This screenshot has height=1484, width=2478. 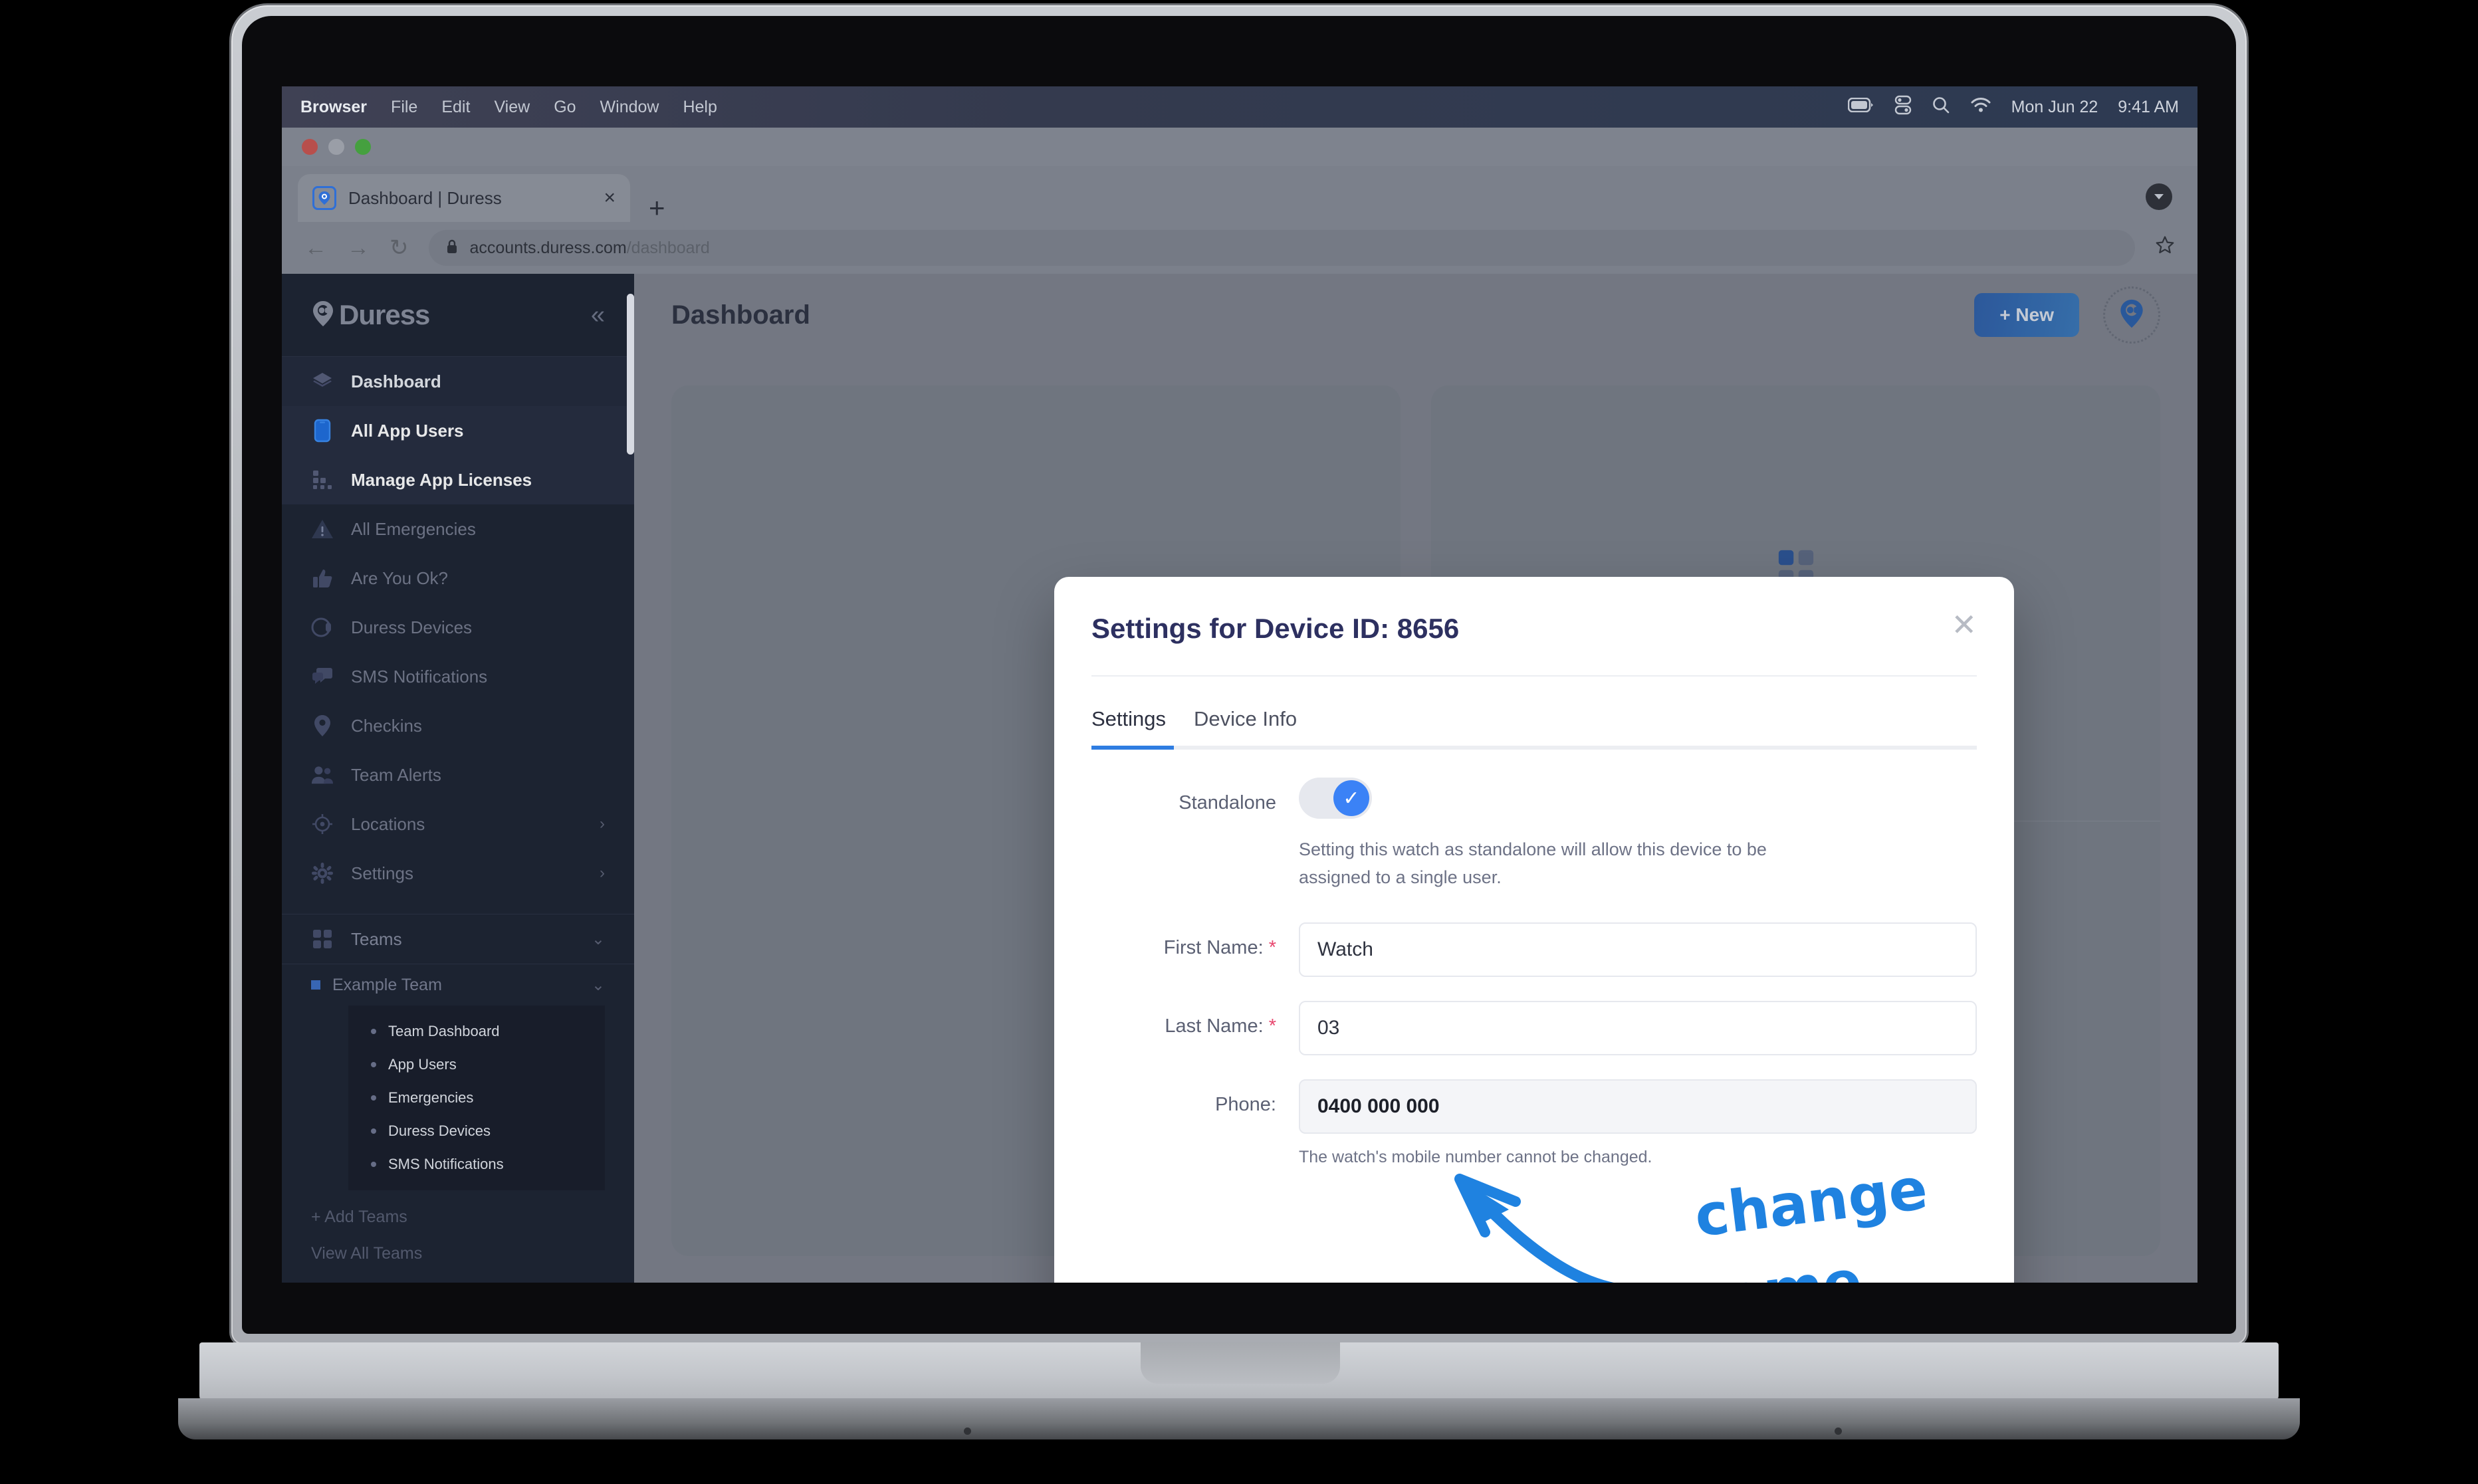 What do you see at coordinates (565, 108) in the screenshot?
I see `menubar-item-go: Go` at bounding box center [565, 108].